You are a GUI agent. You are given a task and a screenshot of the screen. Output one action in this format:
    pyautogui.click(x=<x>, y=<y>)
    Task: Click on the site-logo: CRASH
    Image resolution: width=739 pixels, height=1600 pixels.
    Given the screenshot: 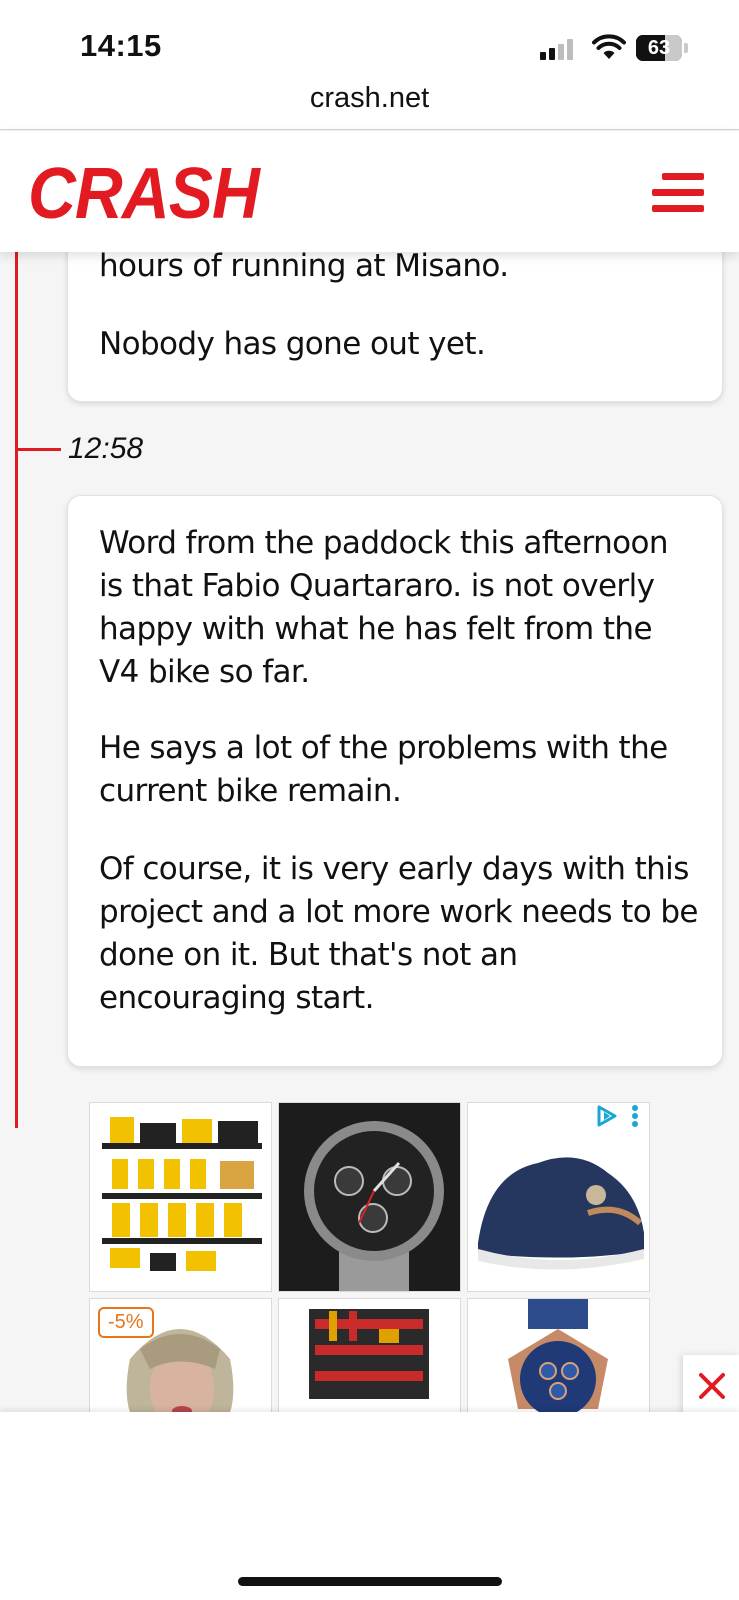 What is the action you would take?
    pyautogui.click(x=144, y=194)
    